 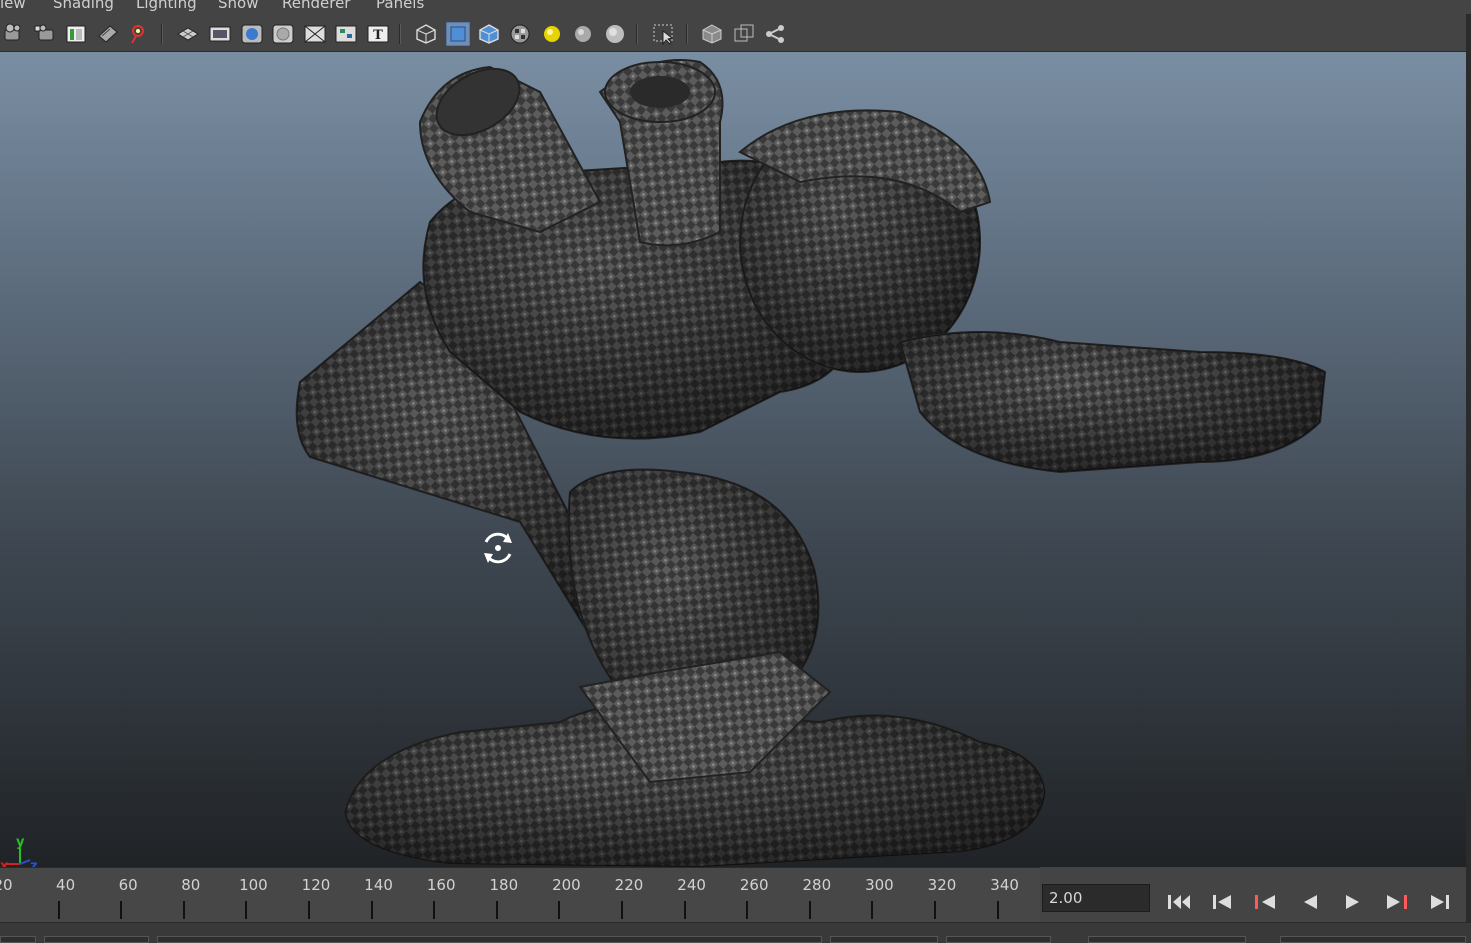 I want to click on safe-title-icon: T, so click(x=378, y=34).